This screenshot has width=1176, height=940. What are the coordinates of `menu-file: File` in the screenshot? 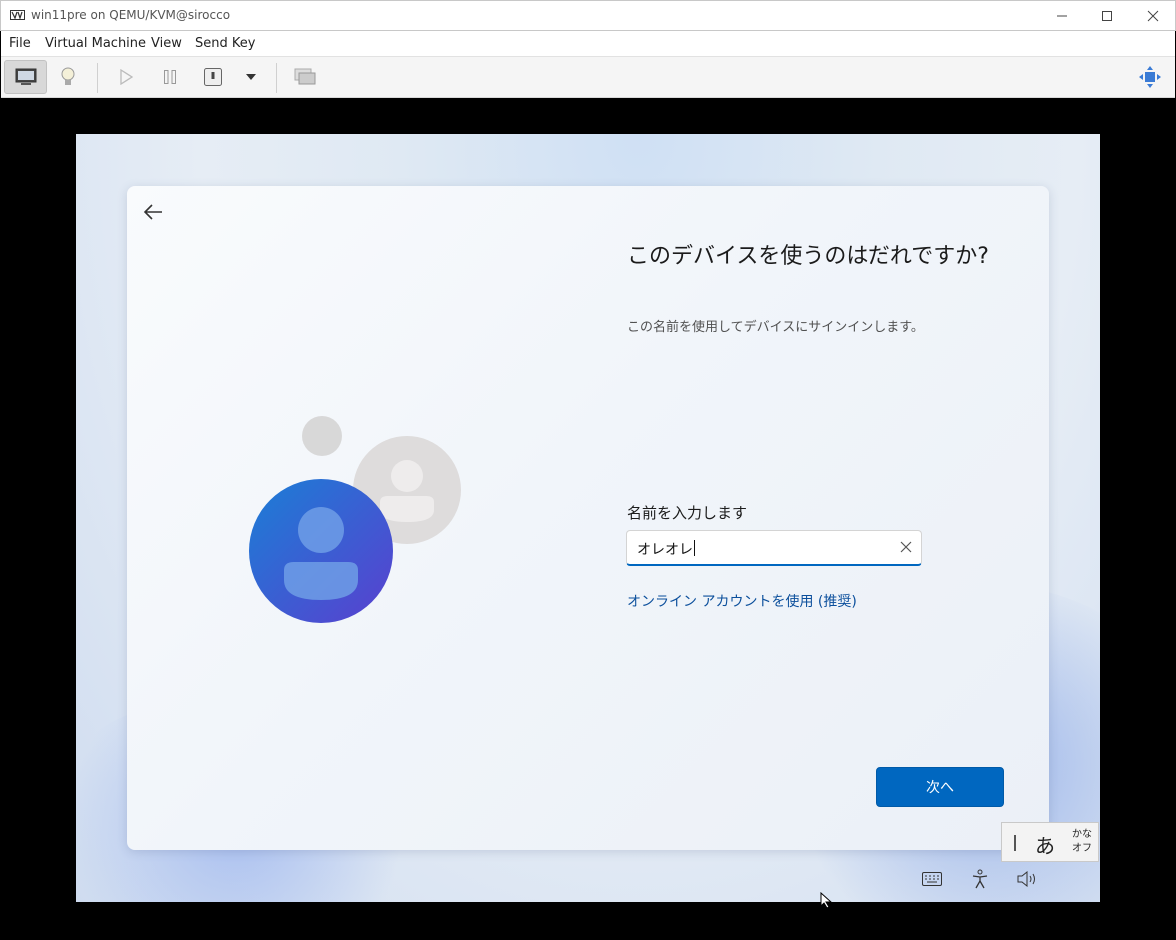 It's located at (20, 43).